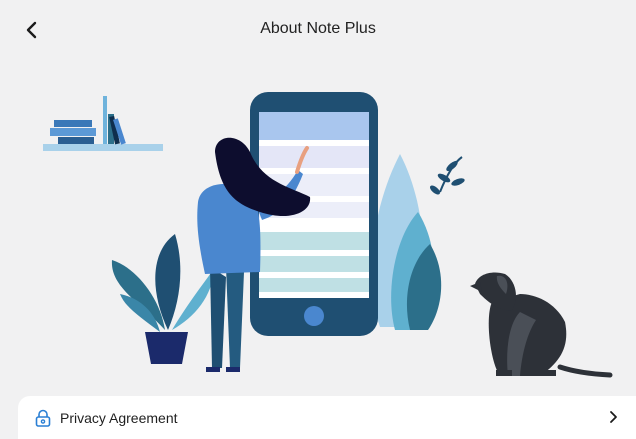 The height and width of the screenshot is (439, 636). What do you see at coordinates (541, 325) in the screenshot?
I see `dog` at bounding box center [541, 325].